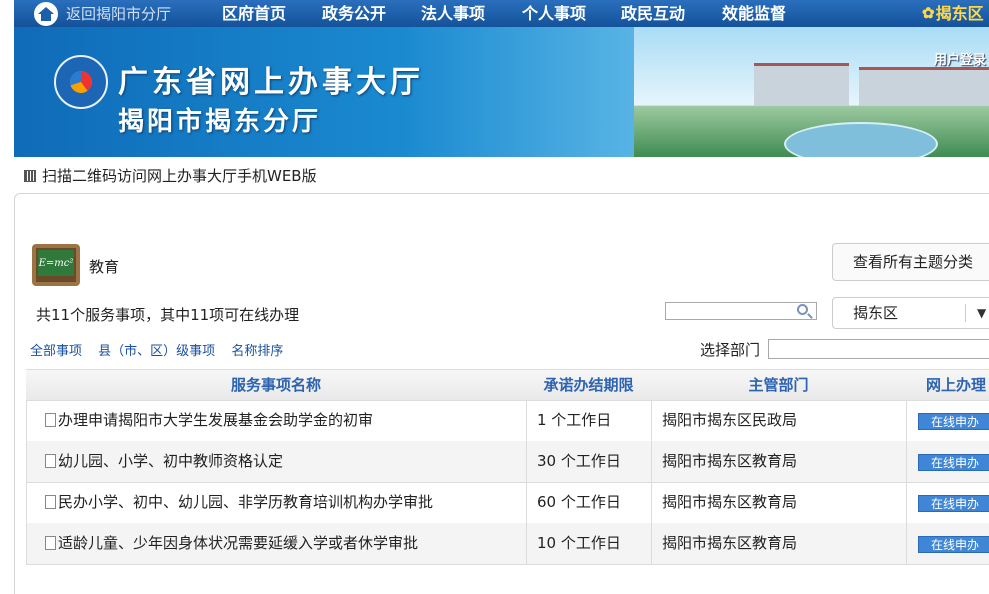 The height and width of the screenshot is (594, 989). Describe the element at coordinates (910, 262) in the screenshot. I see `all-categories-button: 查看所有主题分类` at that location.